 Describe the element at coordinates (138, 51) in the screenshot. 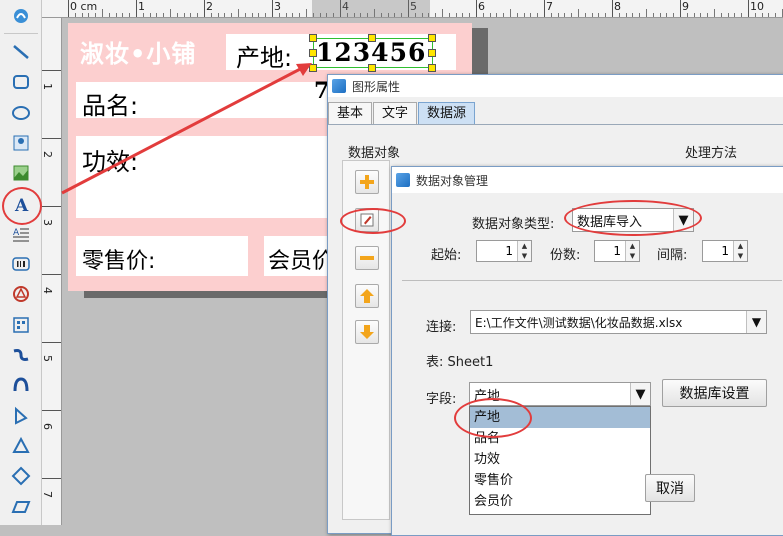

I see `shop-name-text: 淑妆•小铺` at that location.